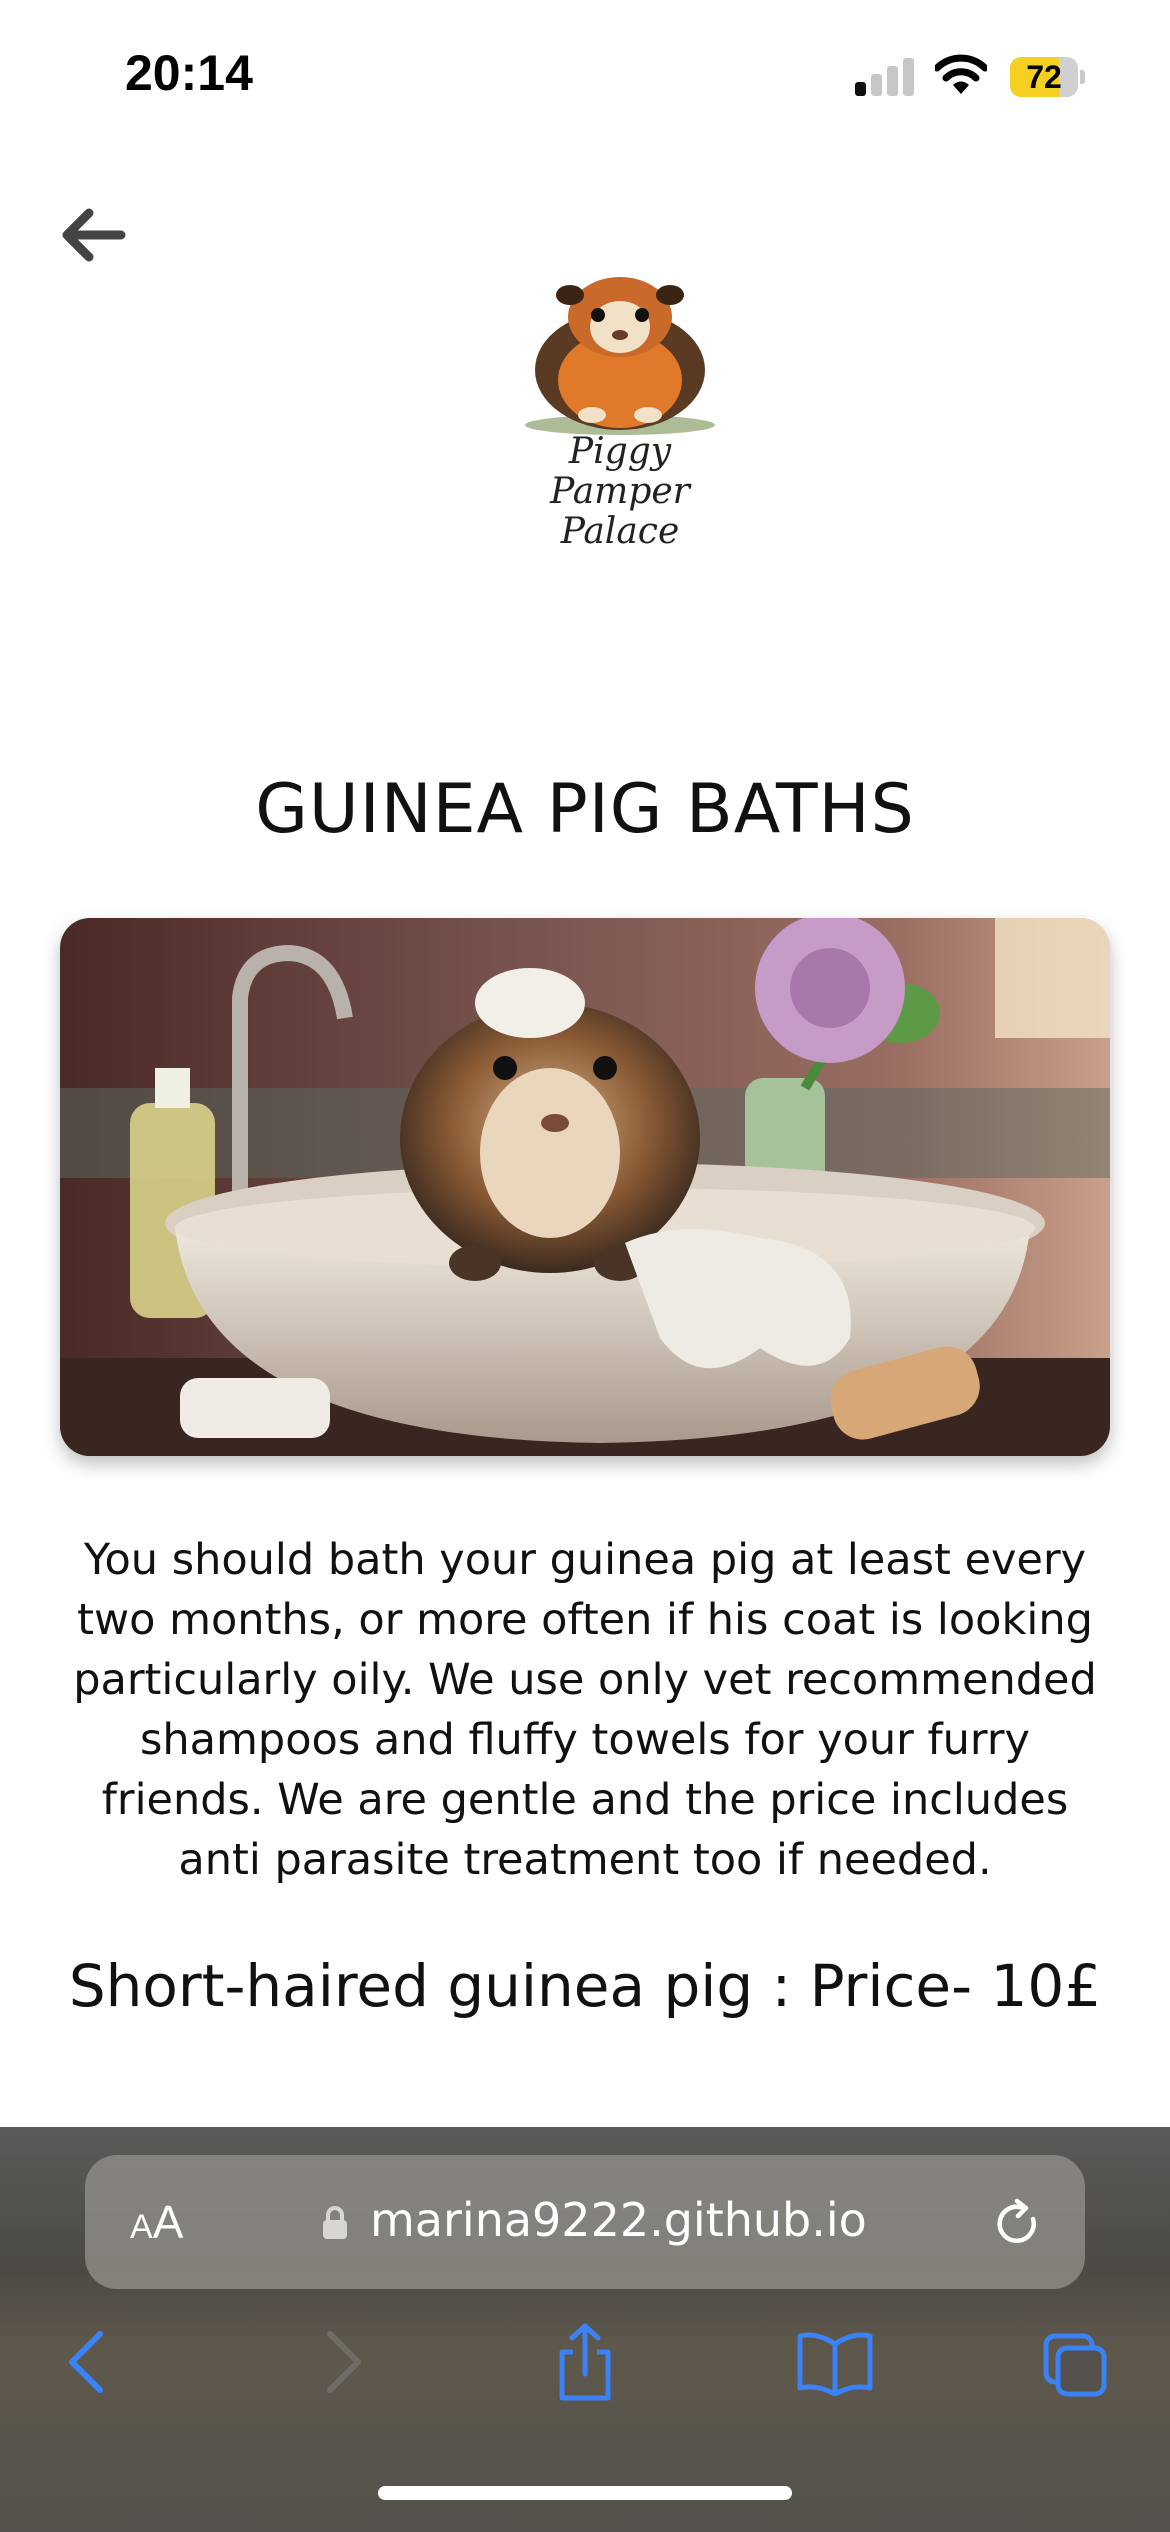  I want to click on status-bar: 20:14 72, so click(585, 75).